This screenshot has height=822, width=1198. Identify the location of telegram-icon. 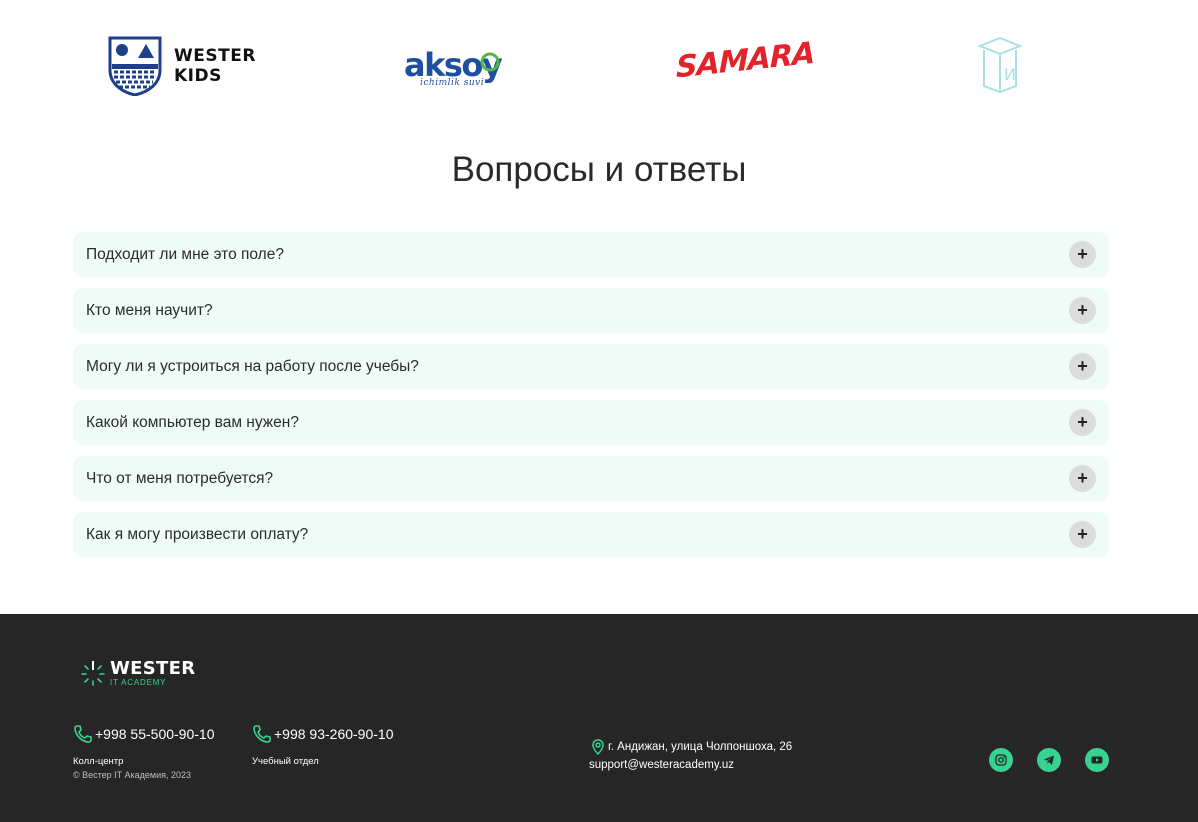
(1049, 760).